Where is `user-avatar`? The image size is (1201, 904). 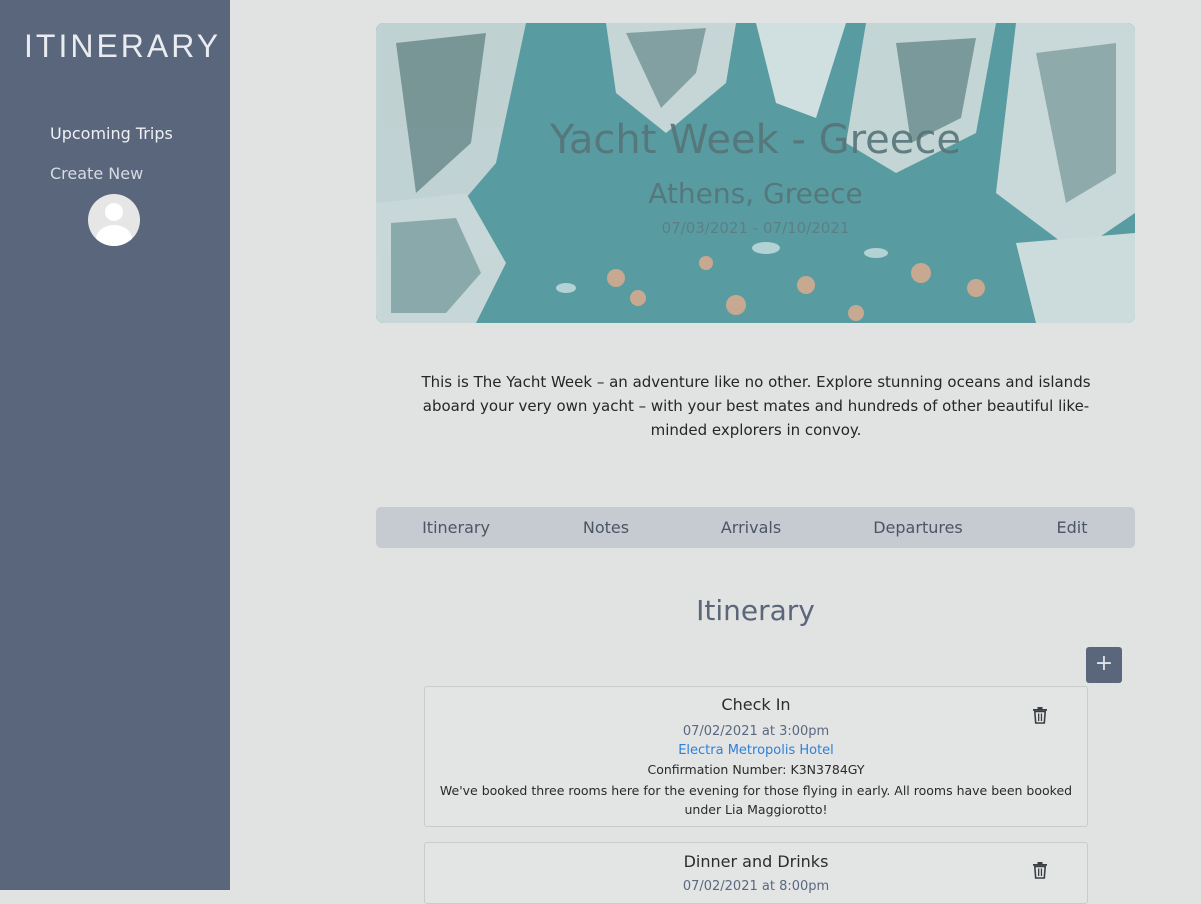
user-avatar is located at coordinates (114, 220).